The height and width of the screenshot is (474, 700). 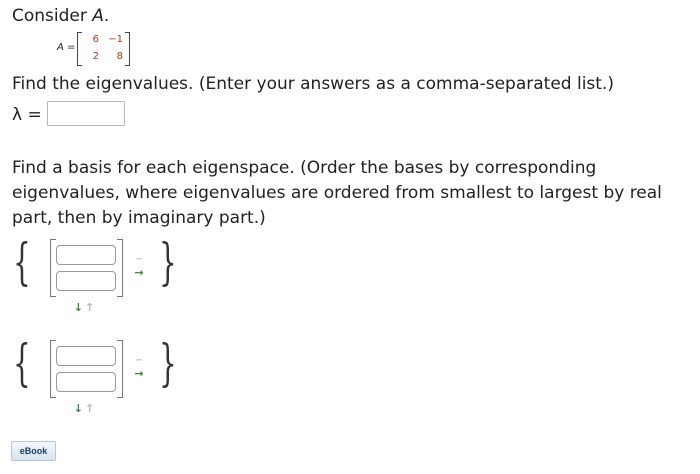 I want to click on problem-heading: Consider A., so click(x=60, y=16).